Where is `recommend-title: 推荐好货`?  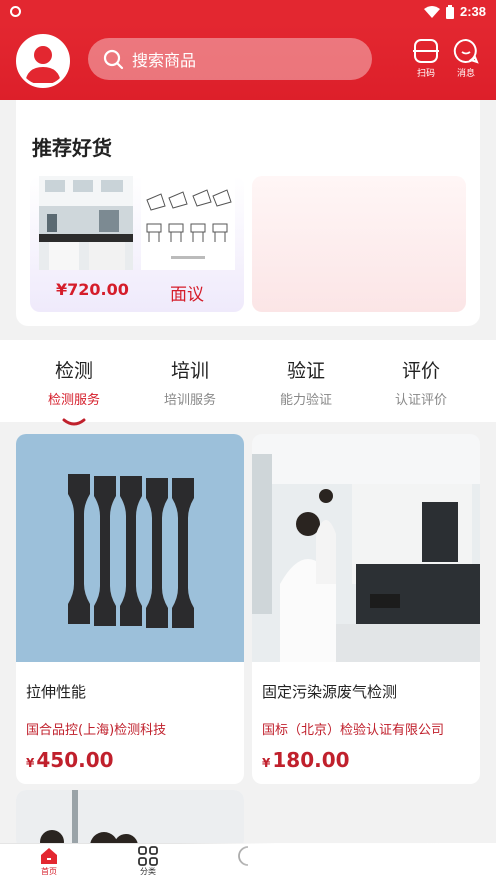
recommend-title: 推荐好货 is located at coordinates (72, 148).